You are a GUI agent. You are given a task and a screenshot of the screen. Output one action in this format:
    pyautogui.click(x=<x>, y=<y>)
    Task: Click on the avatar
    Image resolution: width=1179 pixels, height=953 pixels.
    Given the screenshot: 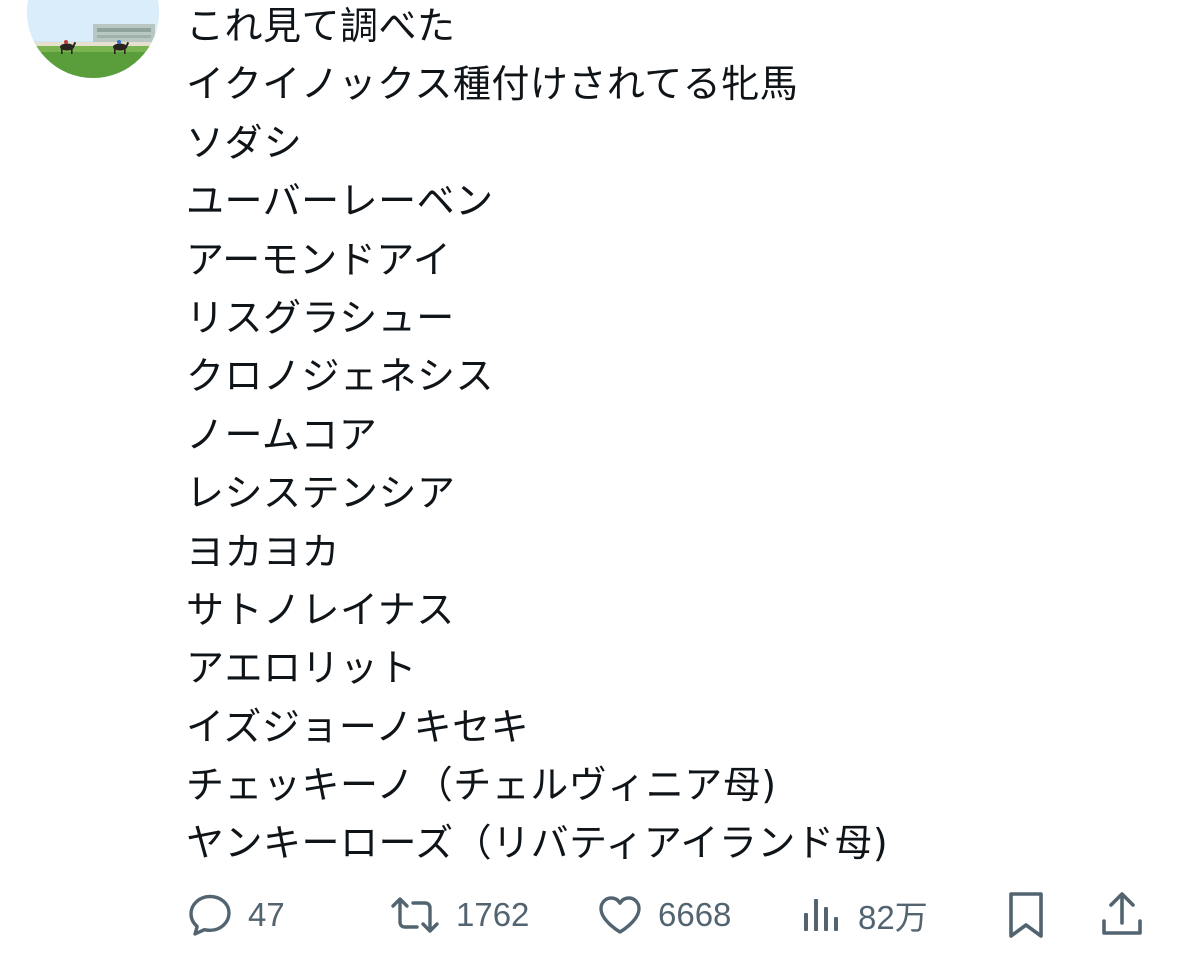 What is the action you would take?
    pyautogui.click(x=93, y=39)
    